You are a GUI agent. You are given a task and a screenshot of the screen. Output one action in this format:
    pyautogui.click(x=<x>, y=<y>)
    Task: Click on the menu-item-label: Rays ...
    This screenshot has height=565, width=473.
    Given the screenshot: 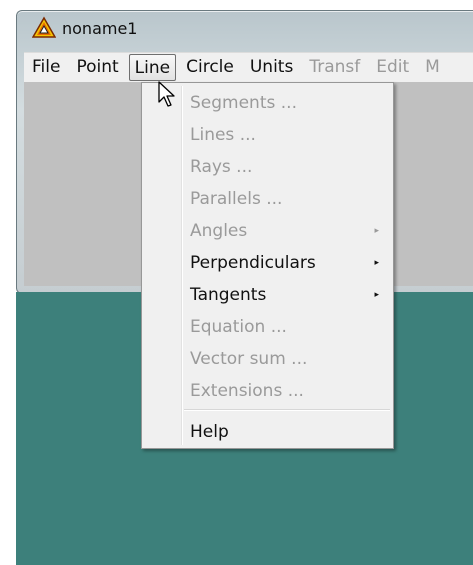 What is the action you would take?
    pyautogui.click(x=221, y=167)
    